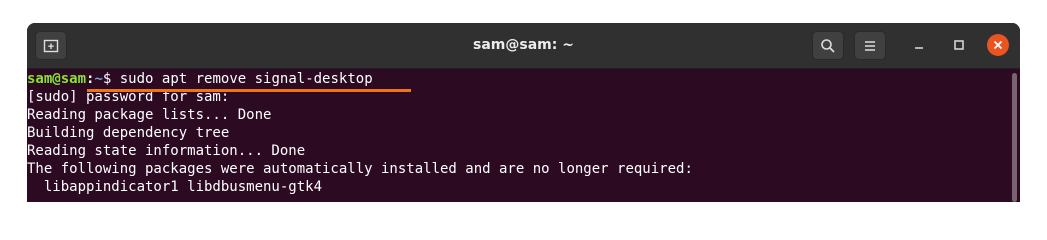 The height and width of the screenshot is (240, 1047). Describe the element at coordinates (919, 45) in the screenshot. I see `minimize-button` at that location.